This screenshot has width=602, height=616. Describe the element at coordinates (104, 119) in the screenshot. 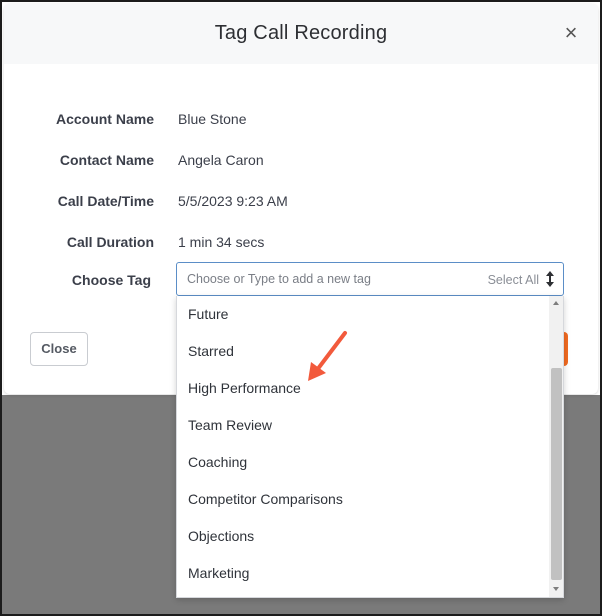

I see `account-name-label: Account Name` at that location.